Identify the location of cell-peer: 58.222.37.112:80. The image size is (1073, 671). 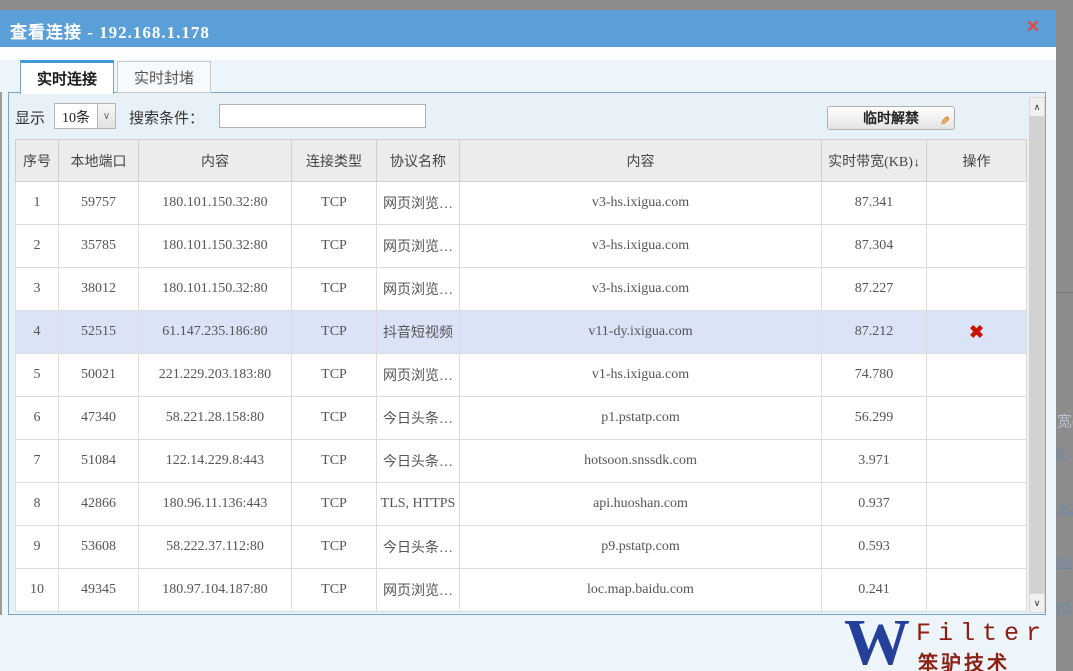
(215, 547).